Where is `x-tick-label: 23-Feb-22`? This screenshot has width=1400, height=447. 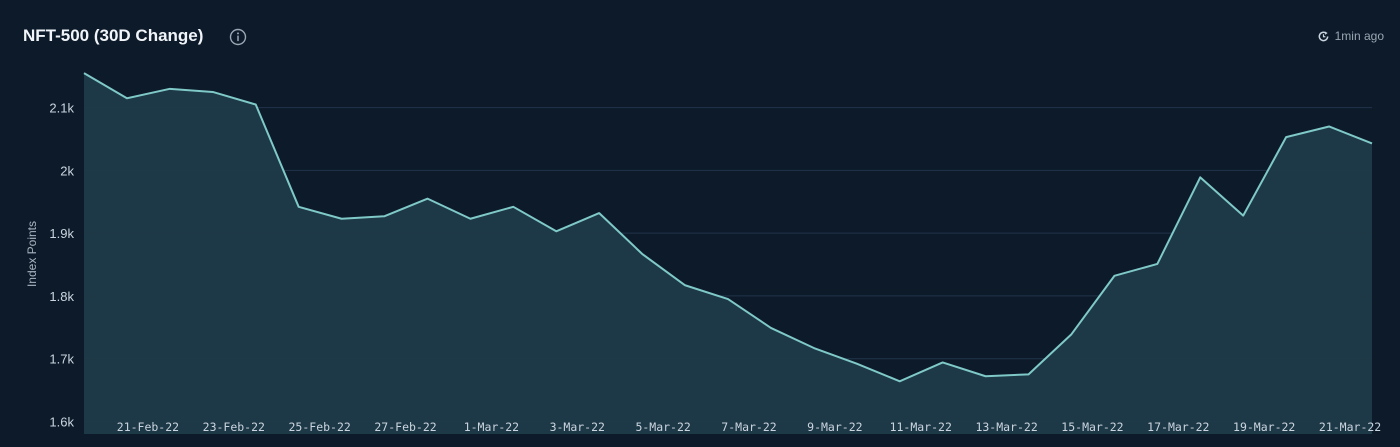 x-tick-label: 23-Feb-22 is located at coordinates (234, 427).